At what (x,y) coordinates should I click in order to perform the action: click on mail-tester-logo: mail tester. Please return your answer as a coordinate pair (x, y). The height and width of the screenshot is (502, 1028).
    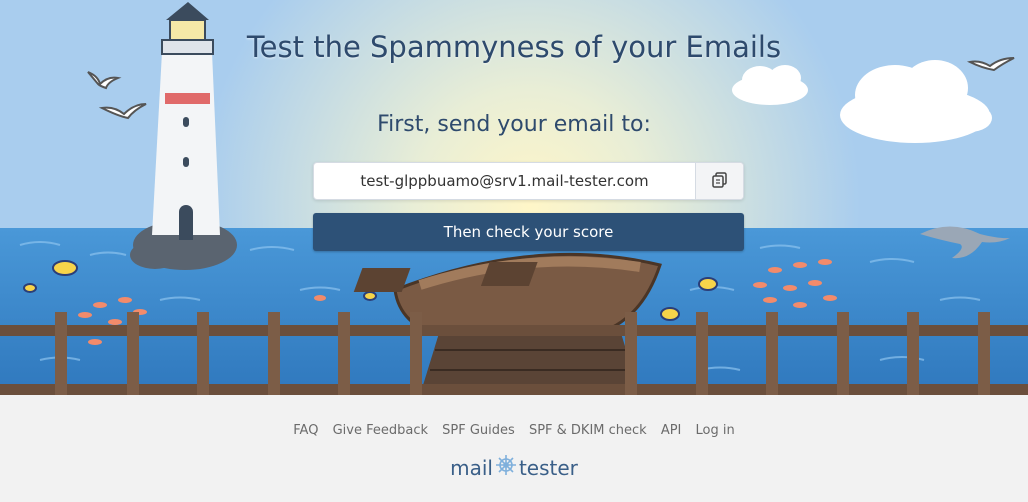
    Looking at the image, I should click on (514, 467).